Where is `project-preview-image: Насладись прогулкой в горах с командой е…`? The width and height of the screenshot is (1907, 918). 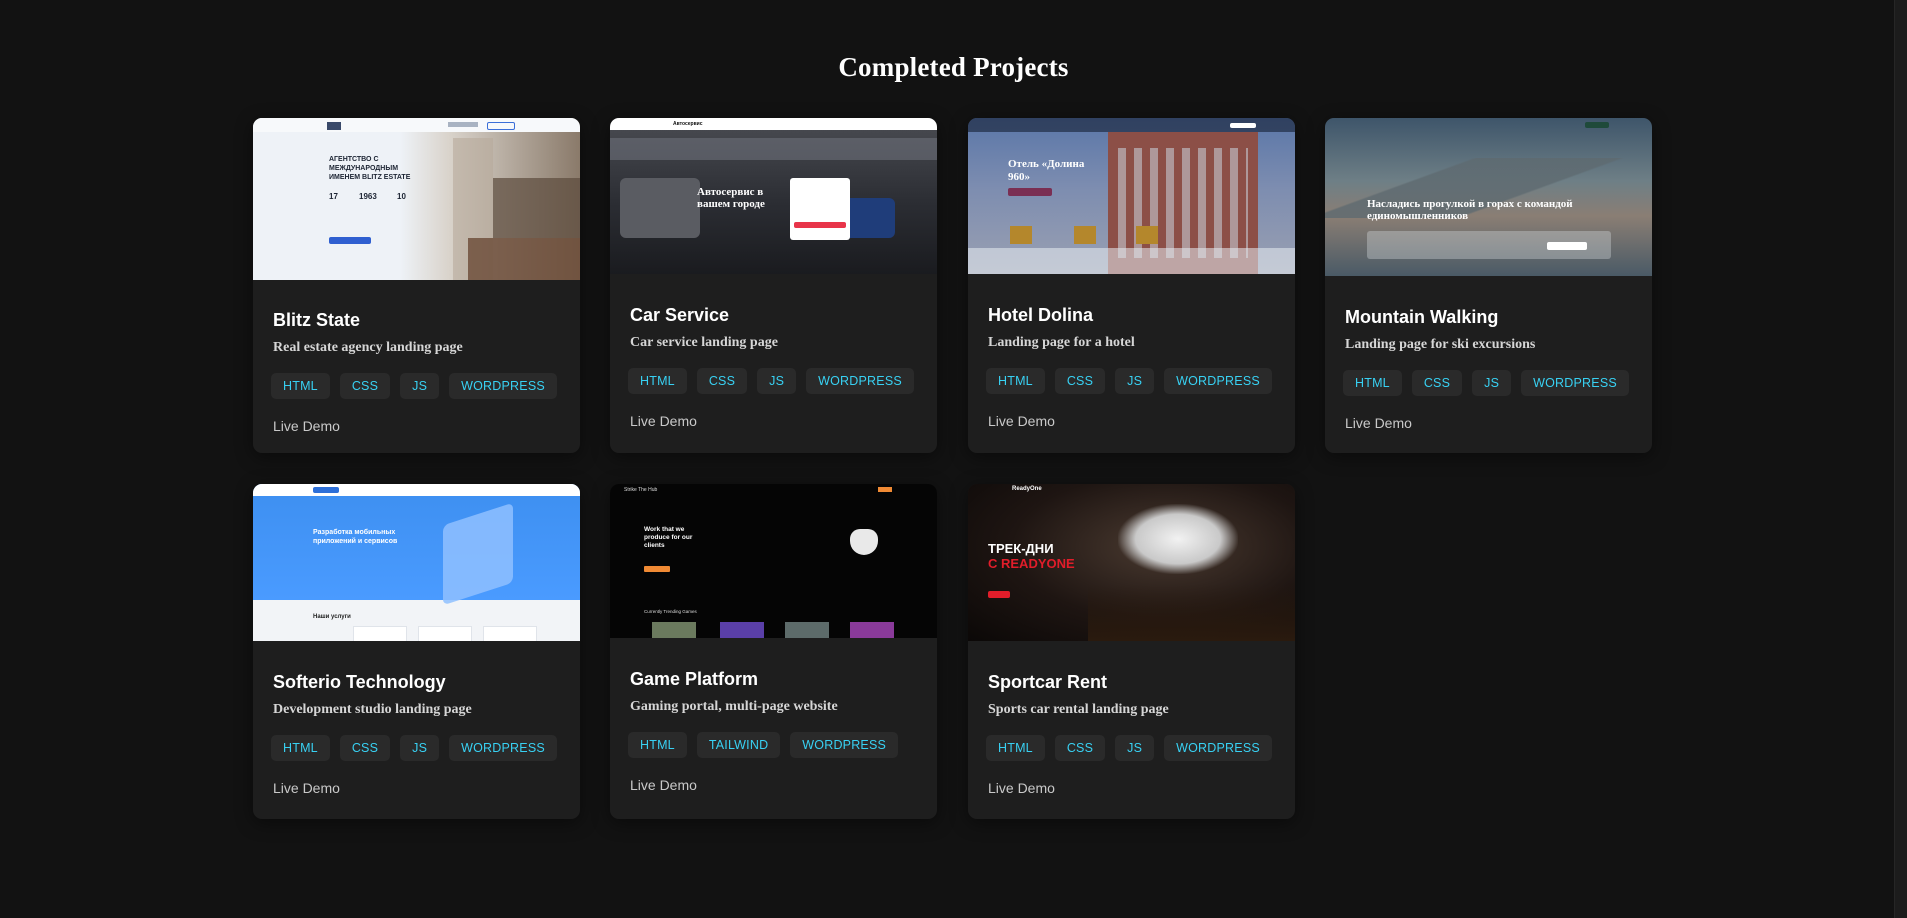 project-preview-image: Насладись прогулкой в горах с командой е… is located at coordinates (1488, 197).